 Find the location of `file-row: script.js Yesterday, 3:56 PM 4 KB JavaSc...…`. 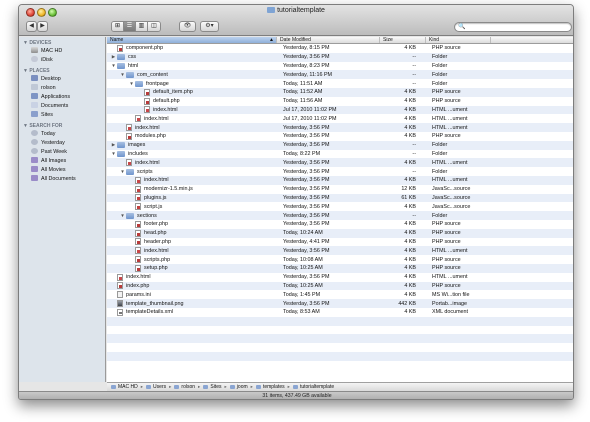

file-row: script.js Yesterday, 3:56 PM 4 KB JavaSc...… is located at coordinates (340, 206).